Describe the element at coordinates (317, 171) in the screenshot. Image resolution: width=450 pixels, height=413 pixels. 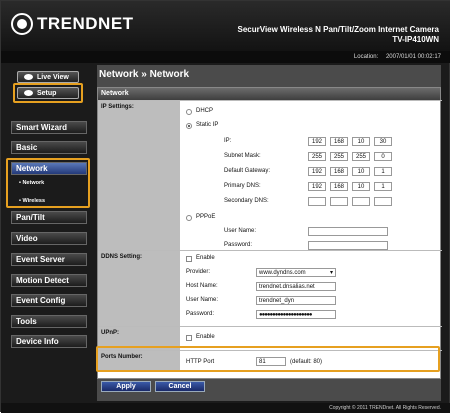
I see `gateway-octet-1: 192` at that location.